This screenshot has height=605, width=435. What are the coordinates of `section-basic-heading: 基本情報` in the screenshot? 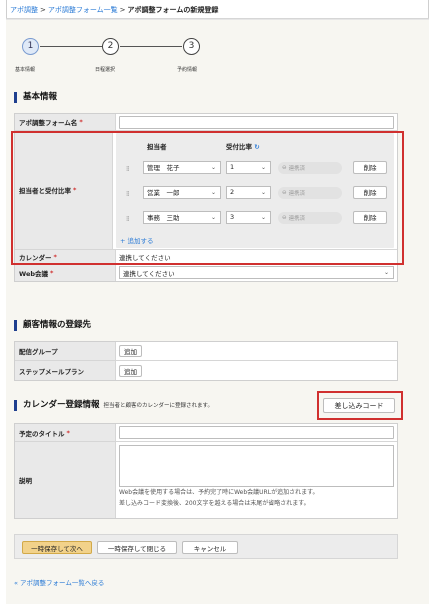 It's located at (35, 97).